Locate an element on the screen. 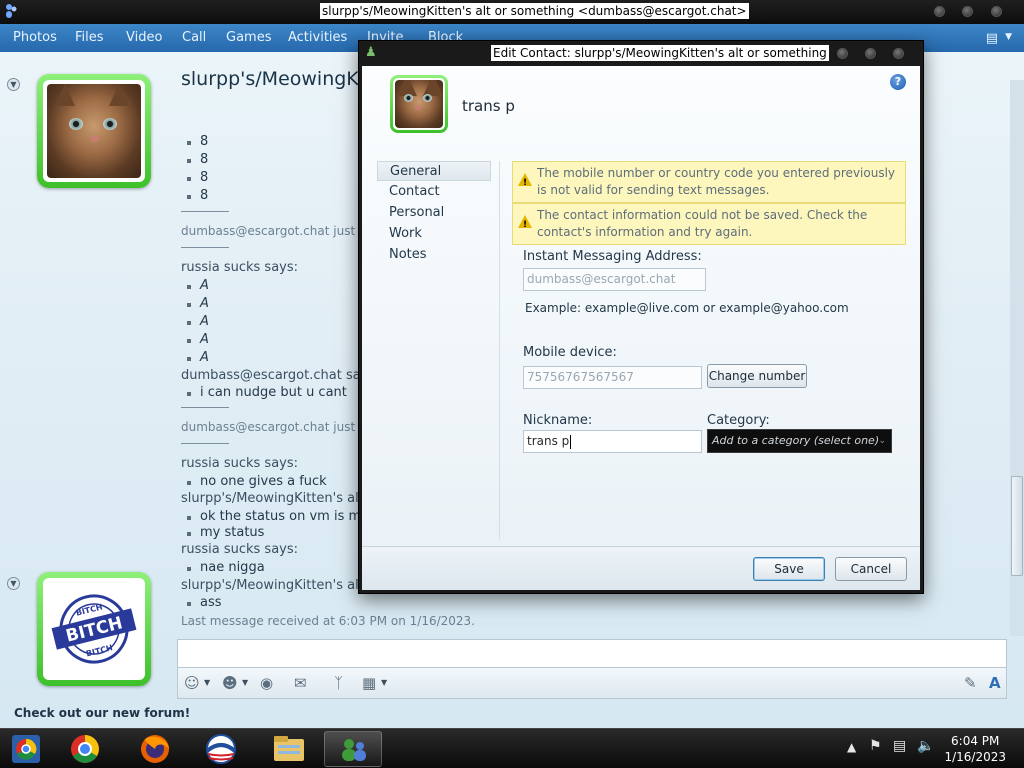 This screenshot has width=1024, height=768. action-center-flag-icon: ⚑ is located at coordinates (875, 746).